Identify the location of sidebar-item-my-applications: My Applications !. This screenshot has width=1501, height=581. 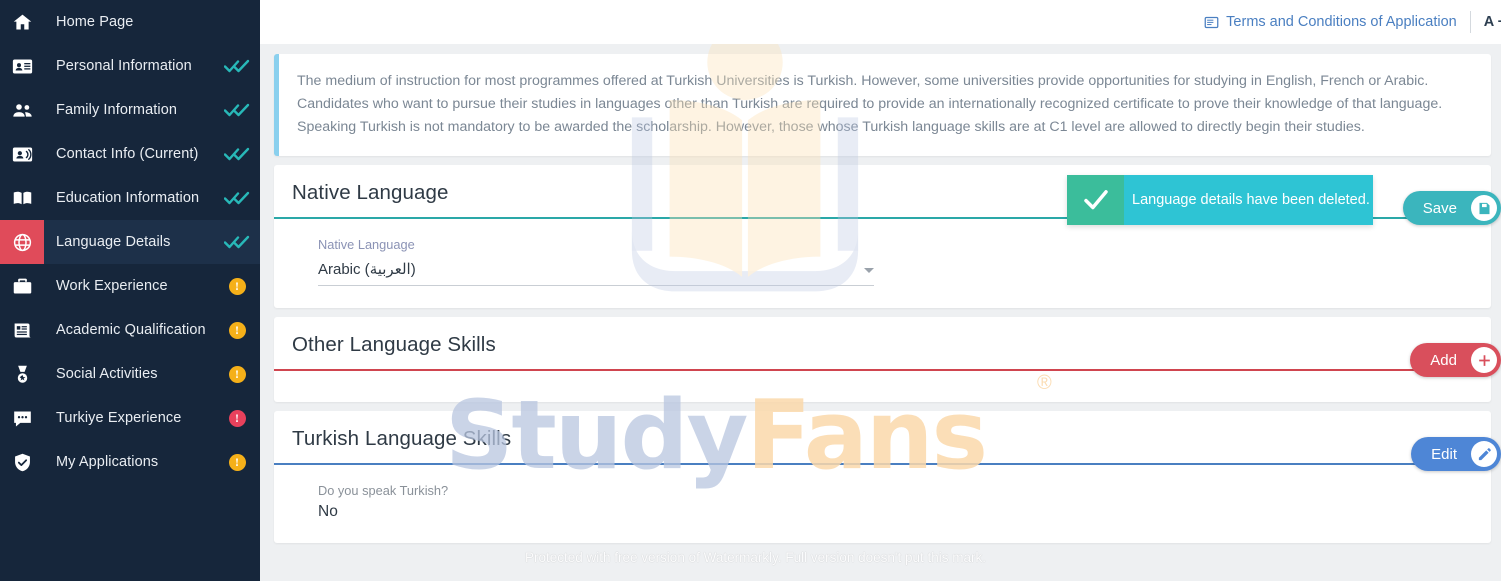
(130, 462).